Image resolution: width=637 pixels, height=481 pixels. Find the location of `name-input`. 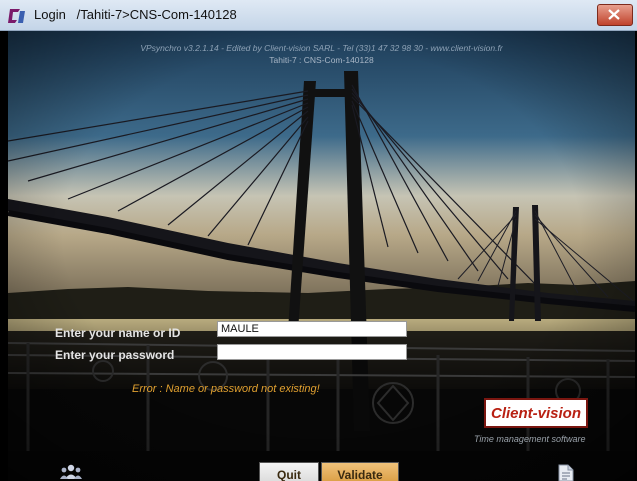

name-input is located at coordinates (312, 329).